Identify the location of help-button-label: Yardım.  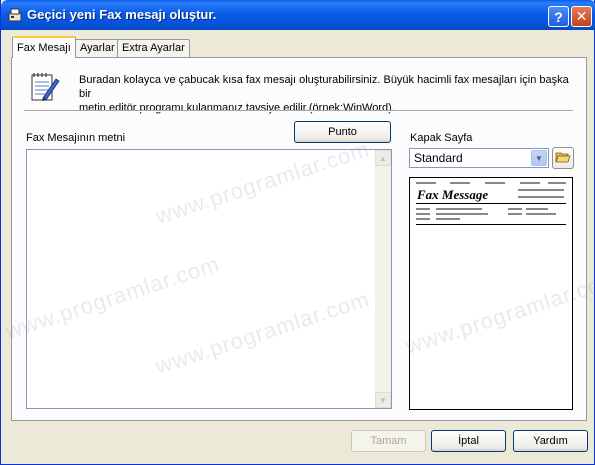
(550, 441).